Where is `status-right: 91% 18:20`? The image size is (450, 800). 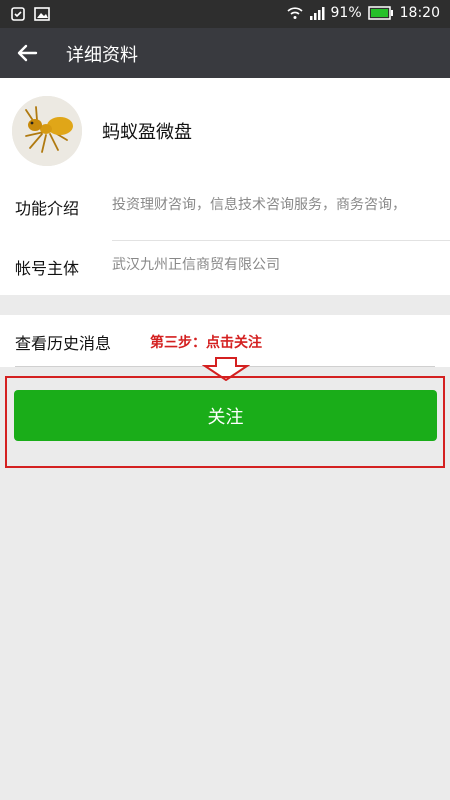 status-right: 91% 18:20 is located at coordinates (363, 13).